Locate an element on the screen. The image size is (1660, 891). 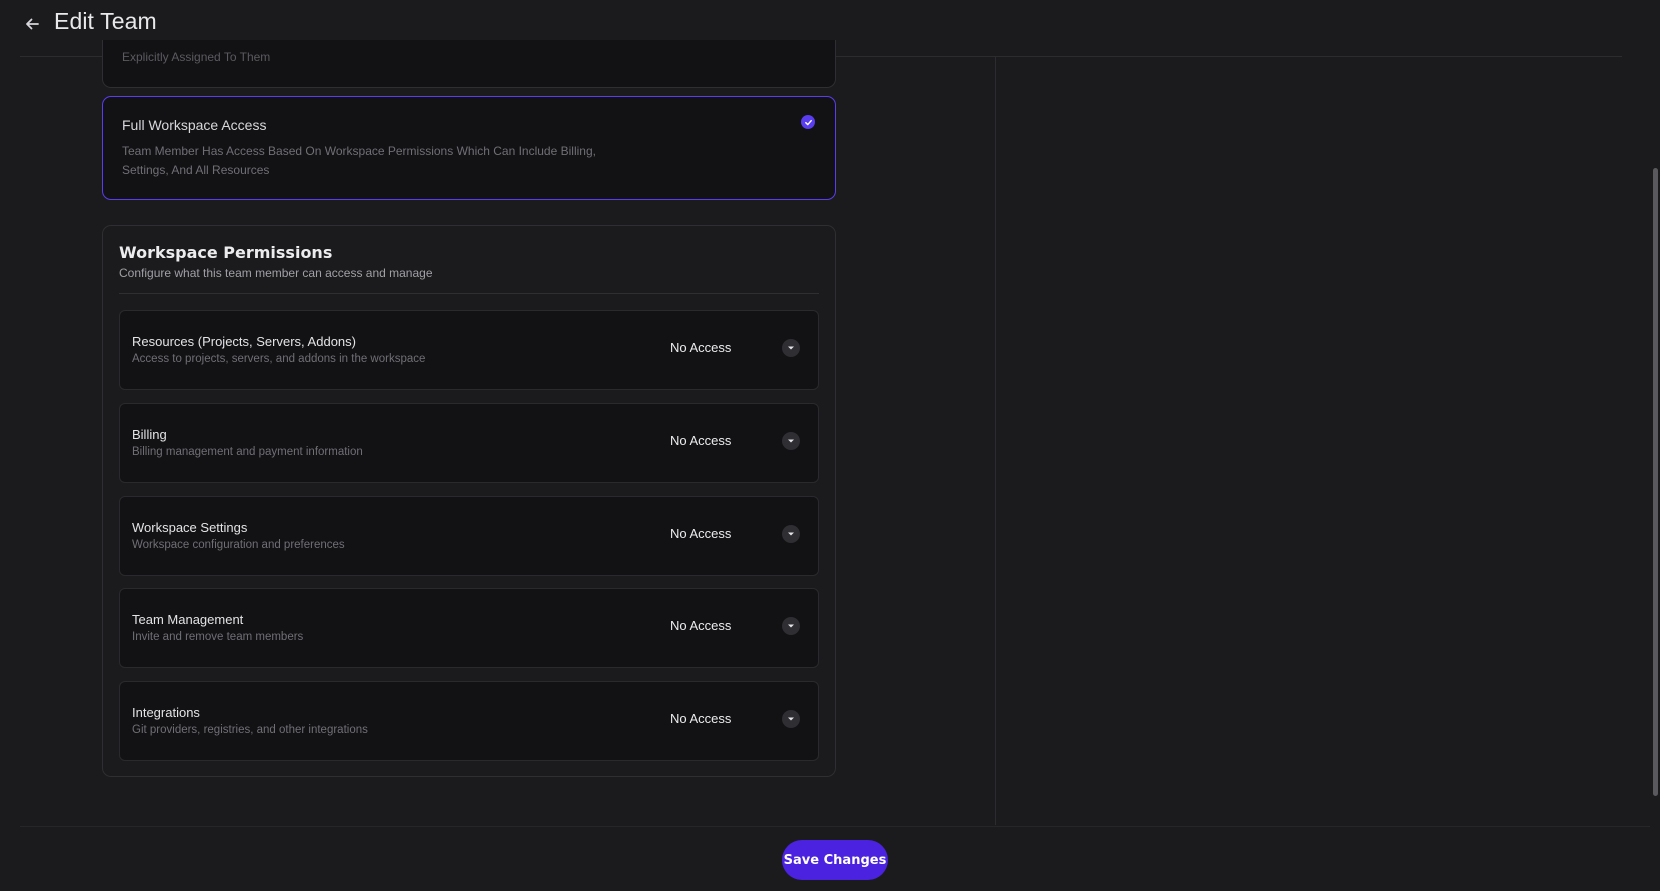
page-title: Edit Team is located at coordinates (105, 21).